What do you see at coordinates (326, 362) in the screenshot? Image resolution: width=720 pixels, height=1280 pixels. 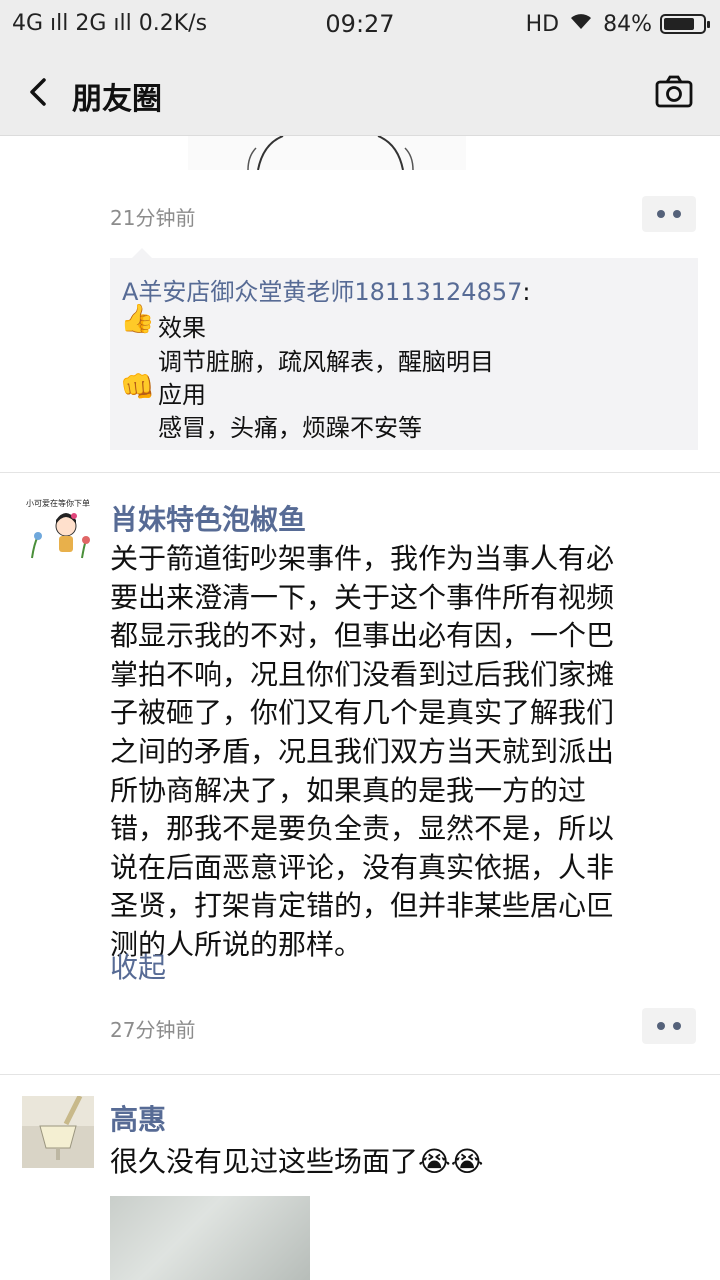 I see `comment-line: 调节脏腑，疏风解表，醒脑明目` at bounding box center [326, 362].